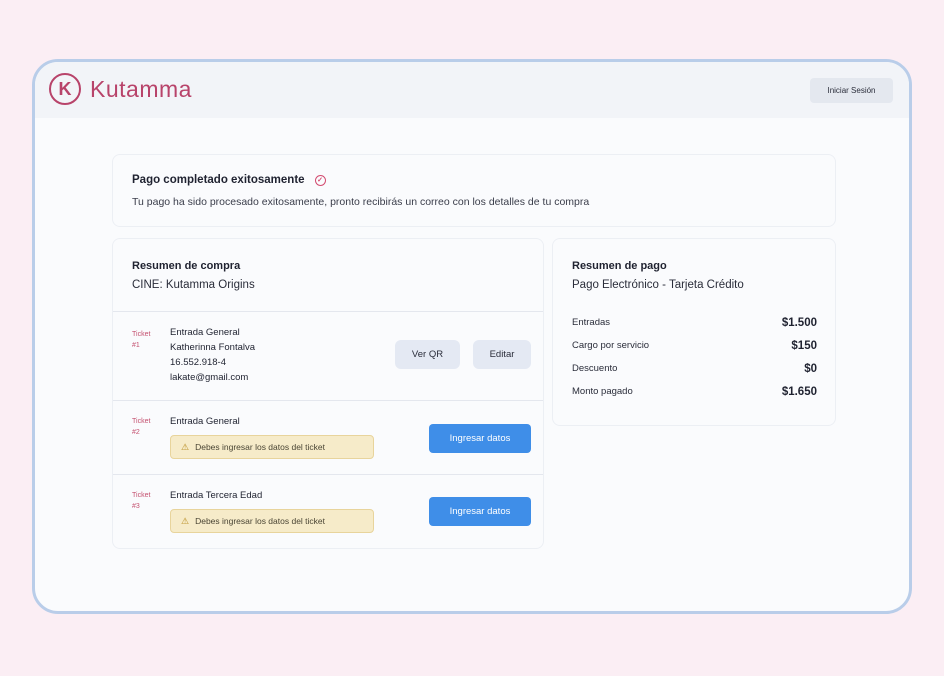 This screenshot has width=944, height=676. I want to click on payment-row-service-charge: Cargo por servicio $150, so click(694, 346).